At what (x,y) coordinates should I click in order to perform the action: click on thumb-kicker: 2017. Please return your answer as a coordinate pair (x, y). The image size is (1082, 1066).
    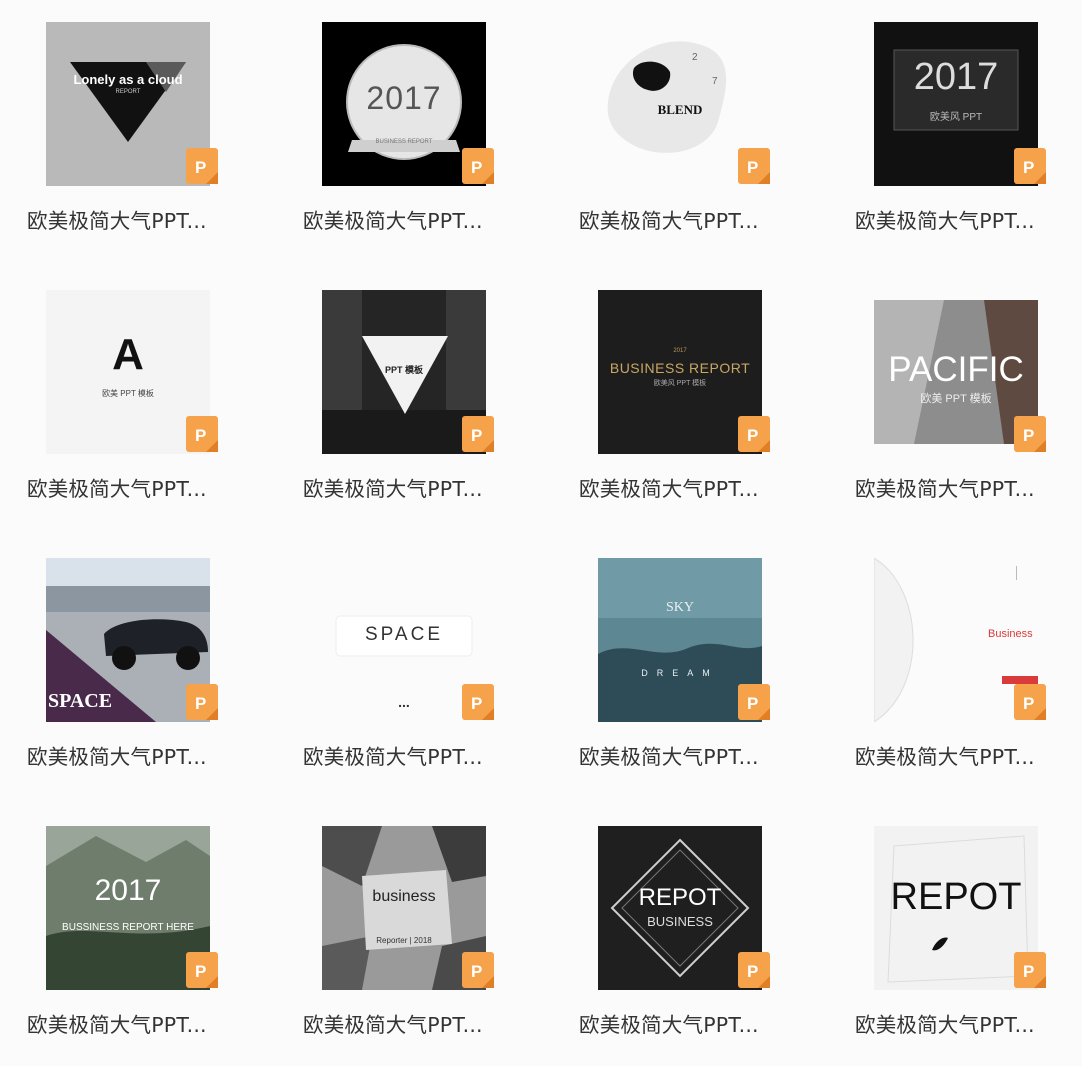
    Looking at the image, I should click on (680, 351).